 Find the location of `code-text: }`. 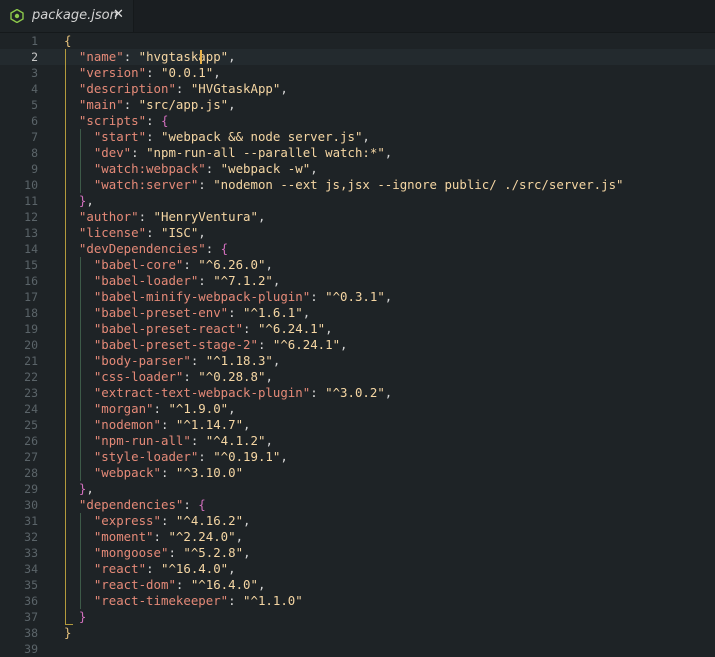

code-text: } is located at coordinates (67, 633).